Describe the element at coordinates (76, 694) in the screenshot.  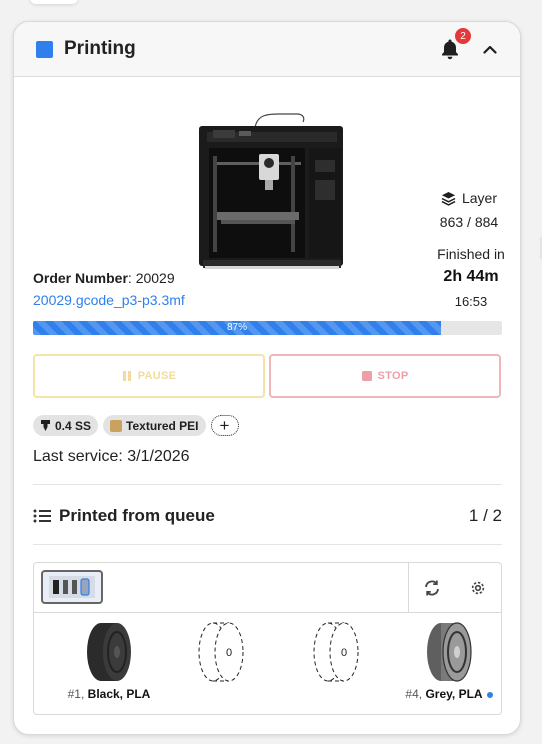
I see `slot-number: #1,` at that location.